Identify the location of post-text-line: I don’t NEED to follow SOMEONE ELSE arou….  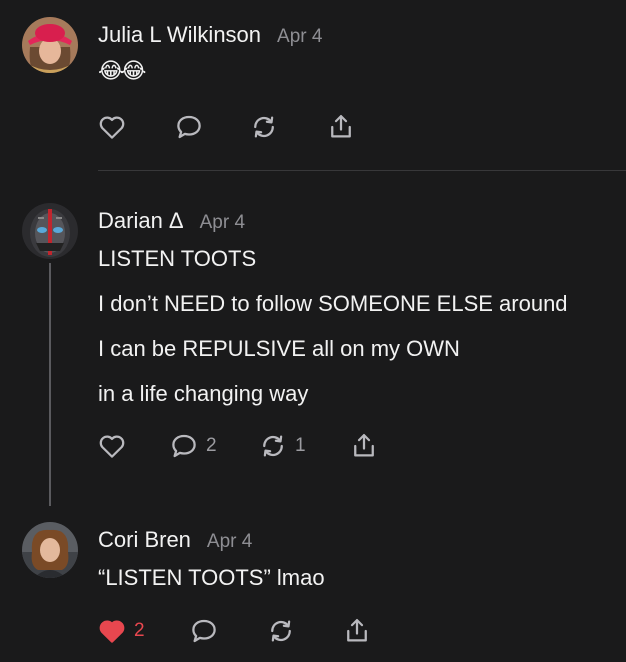
(333, 303).